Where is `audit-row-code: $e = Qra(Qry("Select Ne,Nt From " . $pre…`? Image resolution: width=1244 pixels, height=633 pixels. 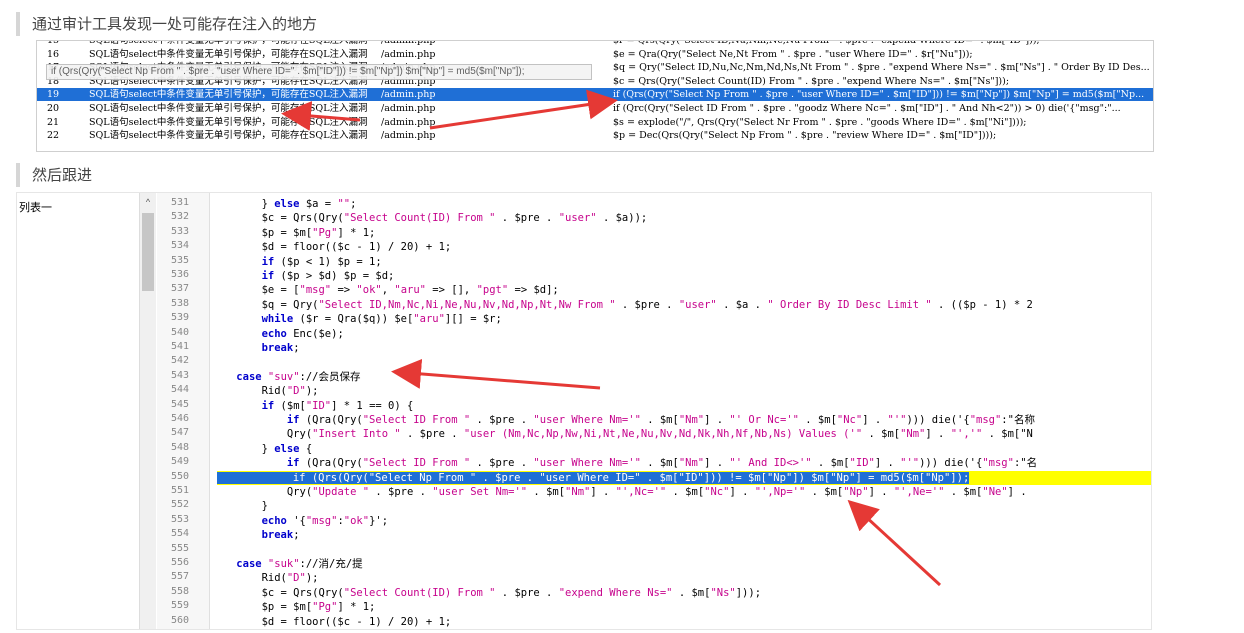 audit-row-code: $e = Qra(Qry("Select Ne,Nt From " . $pre… is located at coordinates (793, 54).